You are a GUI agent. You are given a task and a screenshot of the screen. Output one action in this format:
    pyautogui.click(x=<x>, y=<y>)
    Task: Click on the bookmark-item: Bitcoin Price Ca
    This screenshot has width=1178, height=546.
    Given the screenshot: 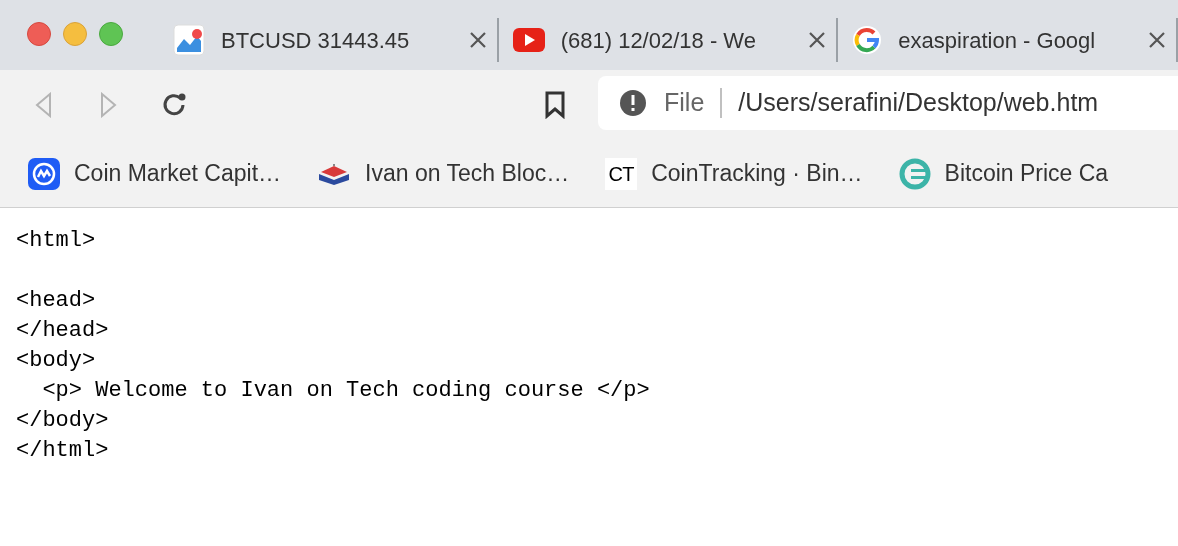 What is the action you would take?
    pyautogui.click(x=1003, y=173)
    